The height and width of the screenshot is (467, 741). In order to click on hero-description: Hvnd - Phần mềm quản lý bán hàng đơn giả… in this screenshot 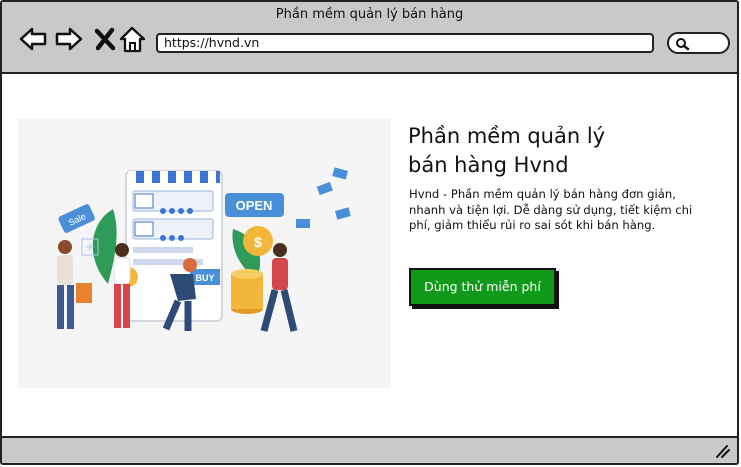, I will do `click(551, 209)`.